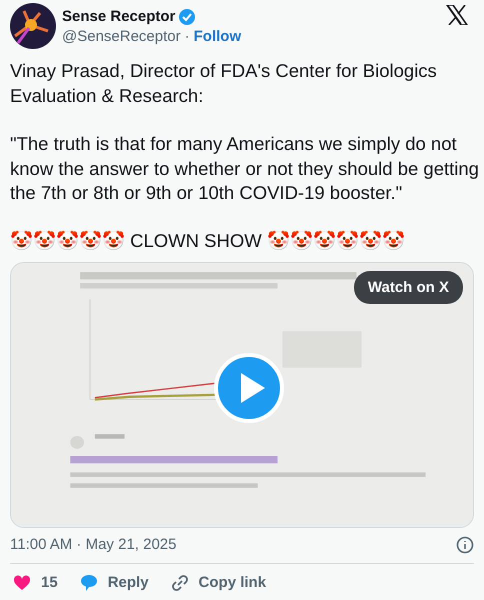 The width and height of the screenshot is (484, 600). What do you see at coordinates (244, 168) in the screenshot?
I see `tweet-text: "The truth is that for many Americans we simply do not know the answer to whether or not they should be getting the 7th or 8th or 9th or 10th COVID-19 booster."` at bounding box center [244, 168].